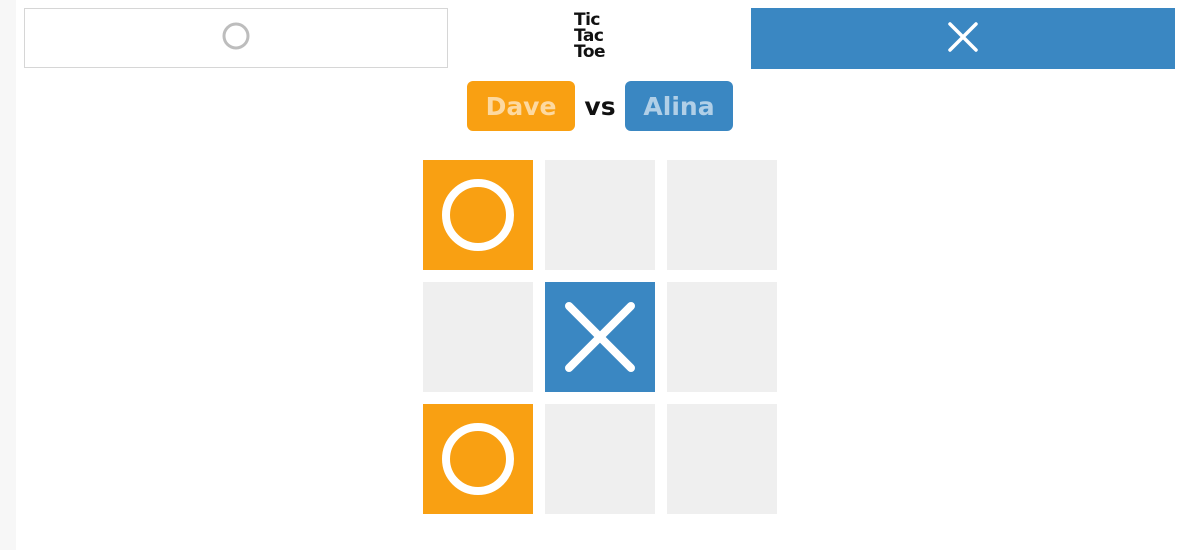 This screenshot has width=1200, height=550. I want to click on versus-label: vs, so click(600, 106).